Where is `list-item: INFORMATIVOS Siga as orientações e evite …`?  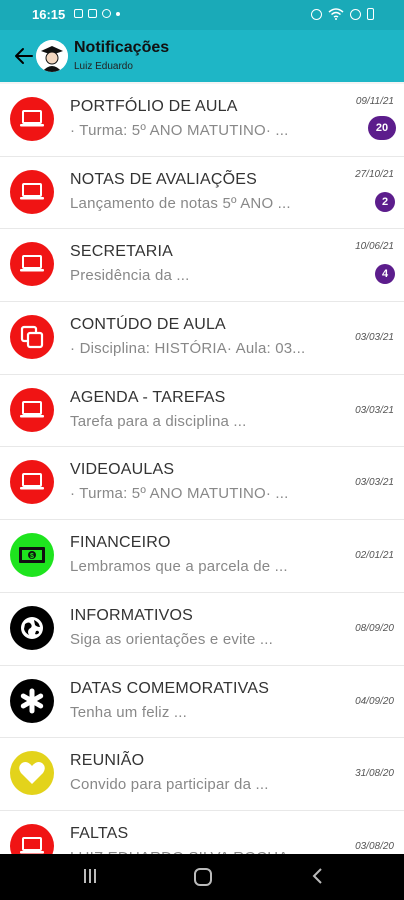
list-item: INFORMATIVOS Siga as orientações e evite … is located at coordinates (202, 629).